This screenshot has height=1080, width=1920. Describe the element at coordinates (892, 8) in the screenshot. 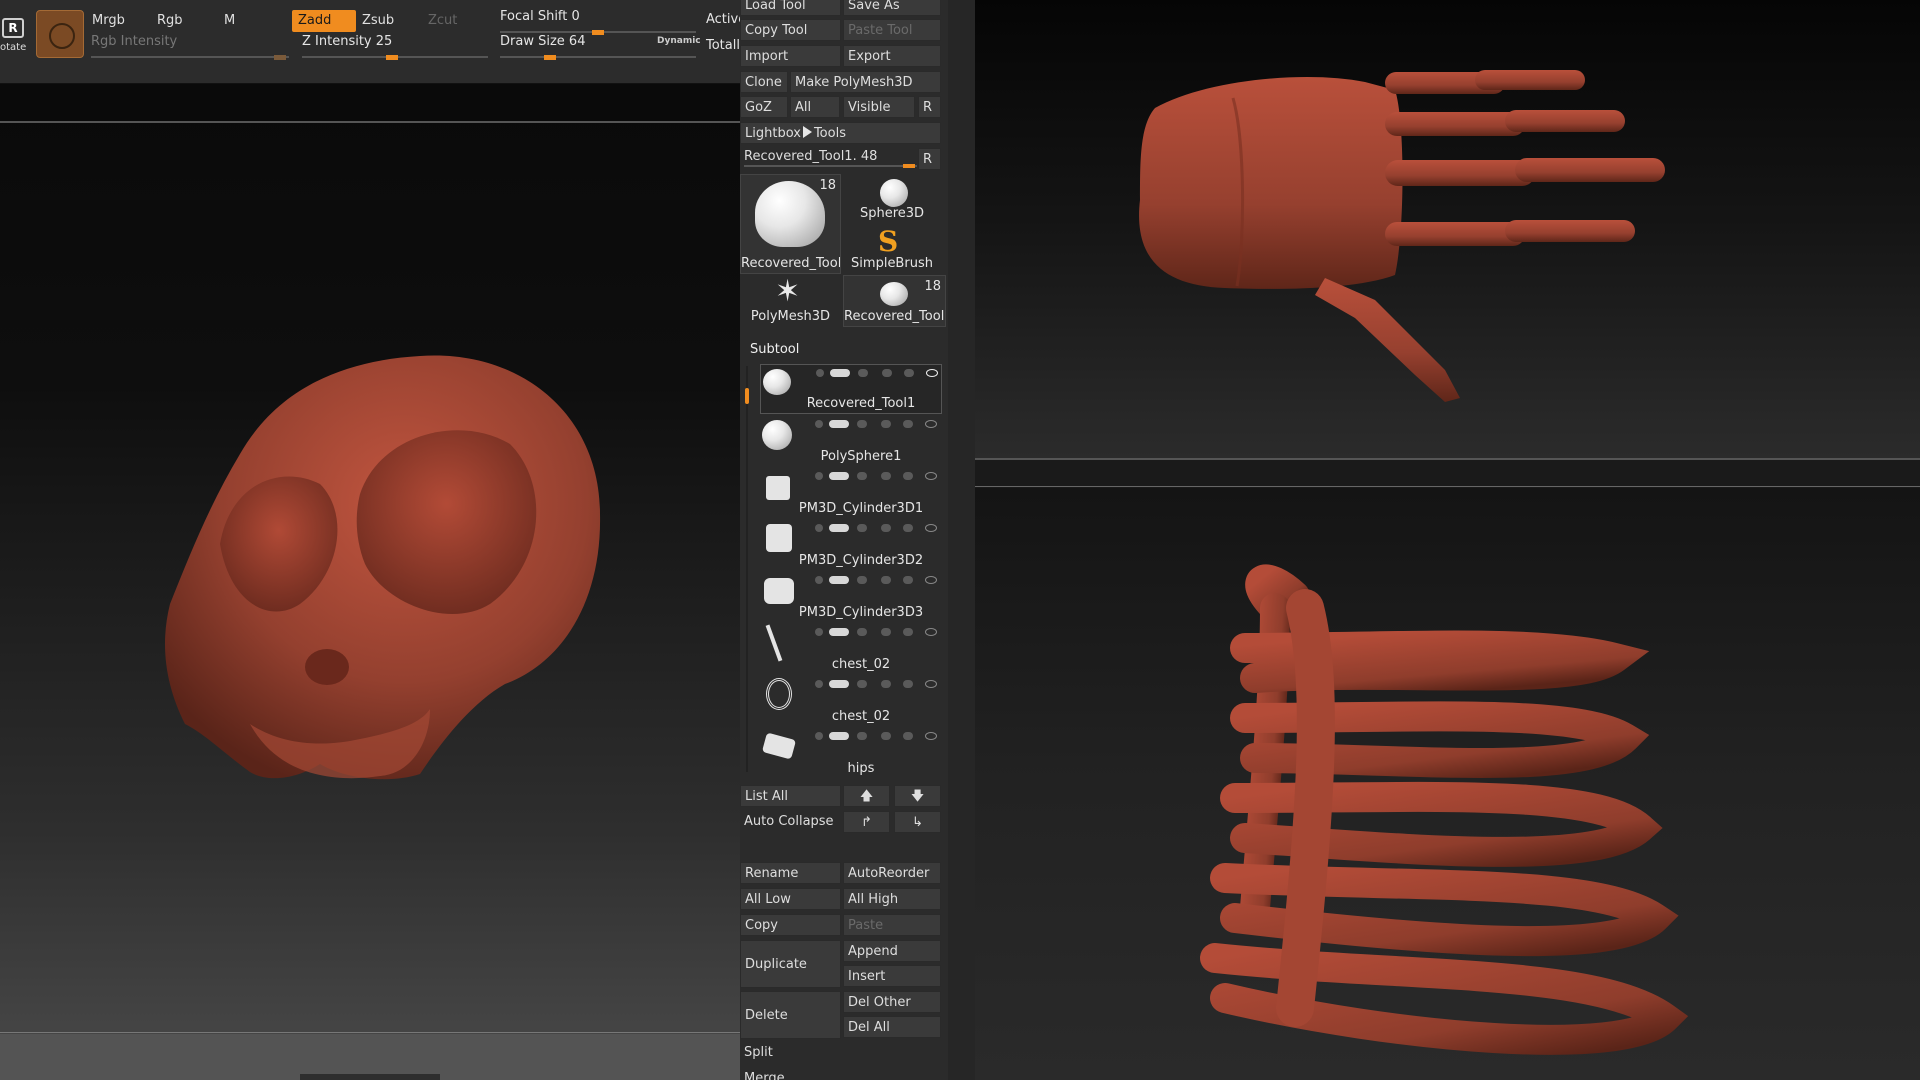

I see `save-as-button: Save As` at that location.